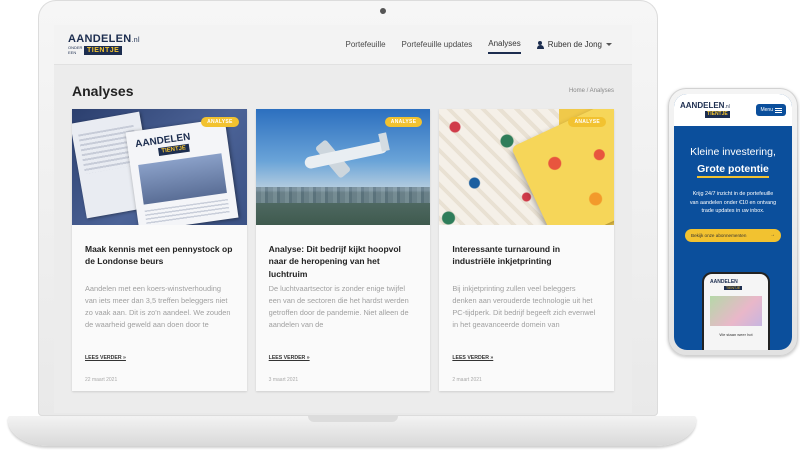 The height and width of the screenshot is (468, 800). Describe the element at coordinates (733, 152) in the screenshot. I see `hero-line-1: Kleine investering,` at that location.